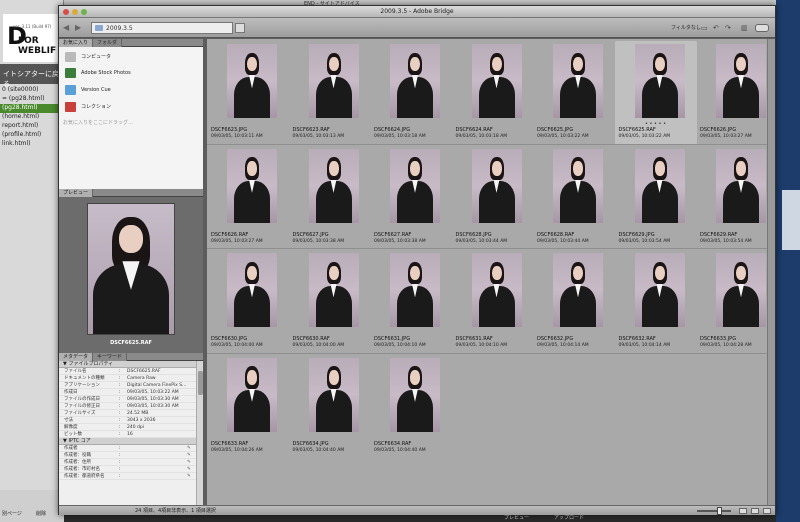 The image size is (800, 522). I want to click on add-page-label: 別ページ, so click(12, 513).